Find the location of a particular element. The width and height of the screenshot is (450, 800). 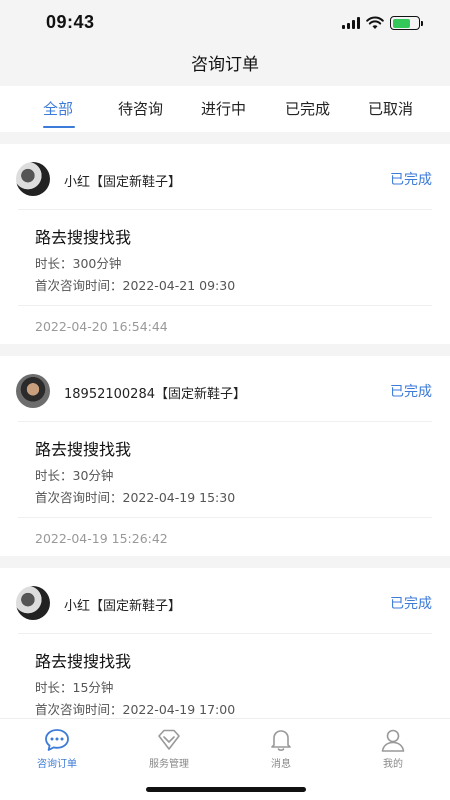

diamond-icon is located at coordinates (169, 739).